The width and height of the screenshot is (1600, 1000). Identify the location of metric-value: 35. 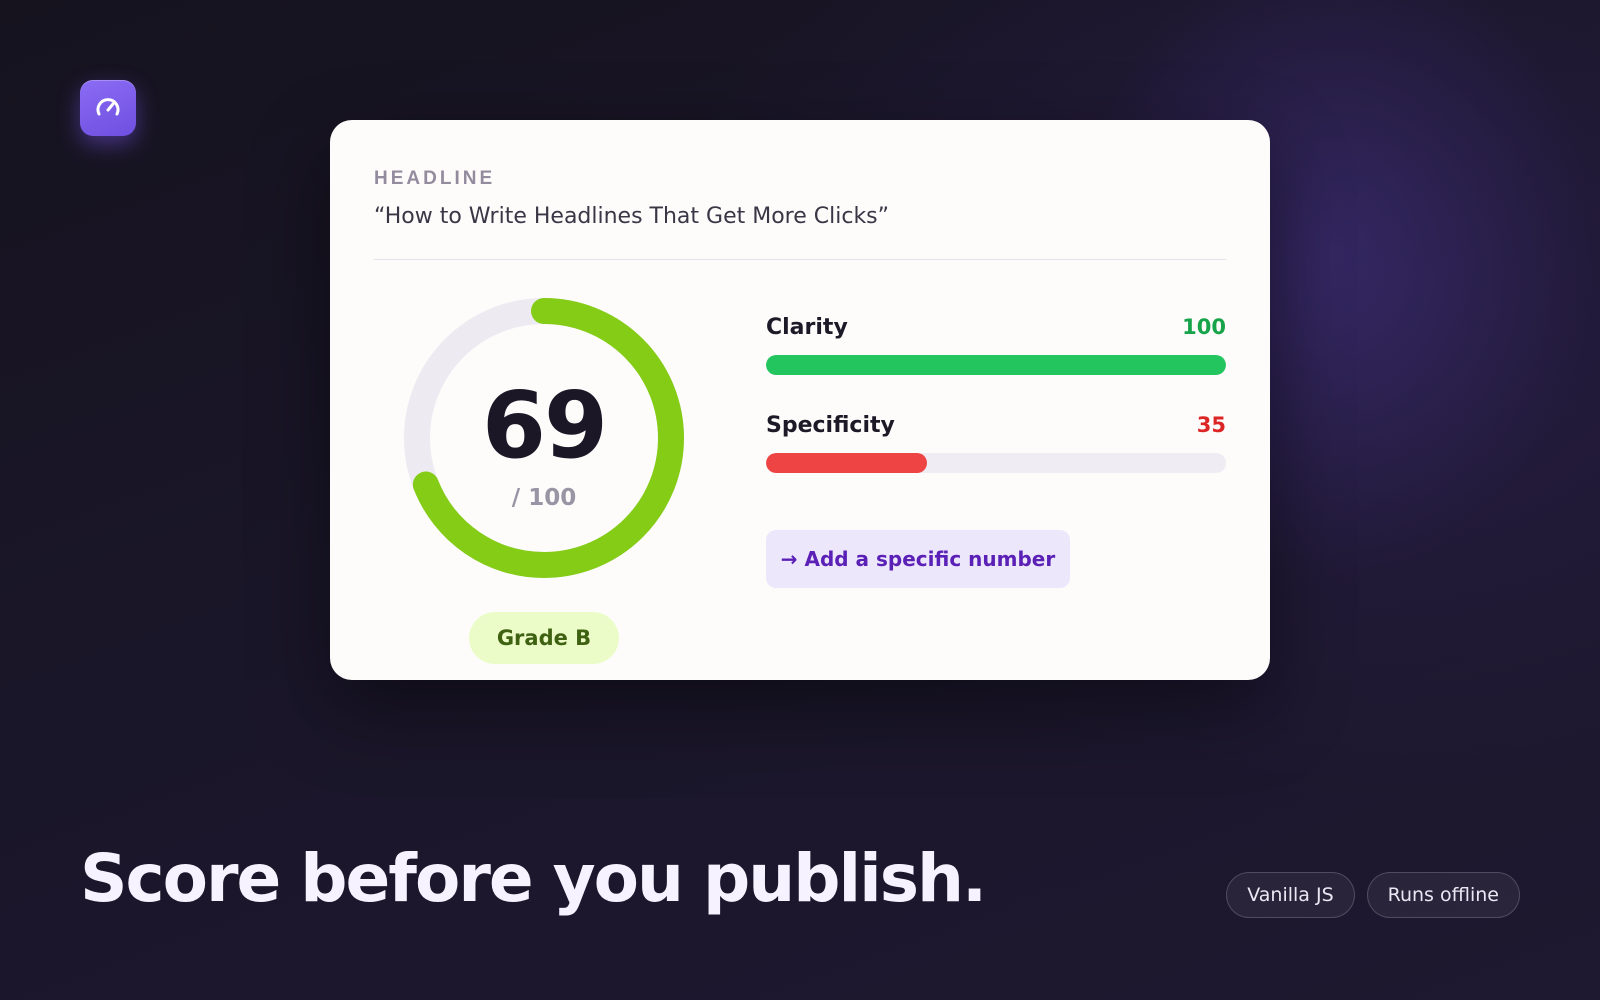
(1211, 425).